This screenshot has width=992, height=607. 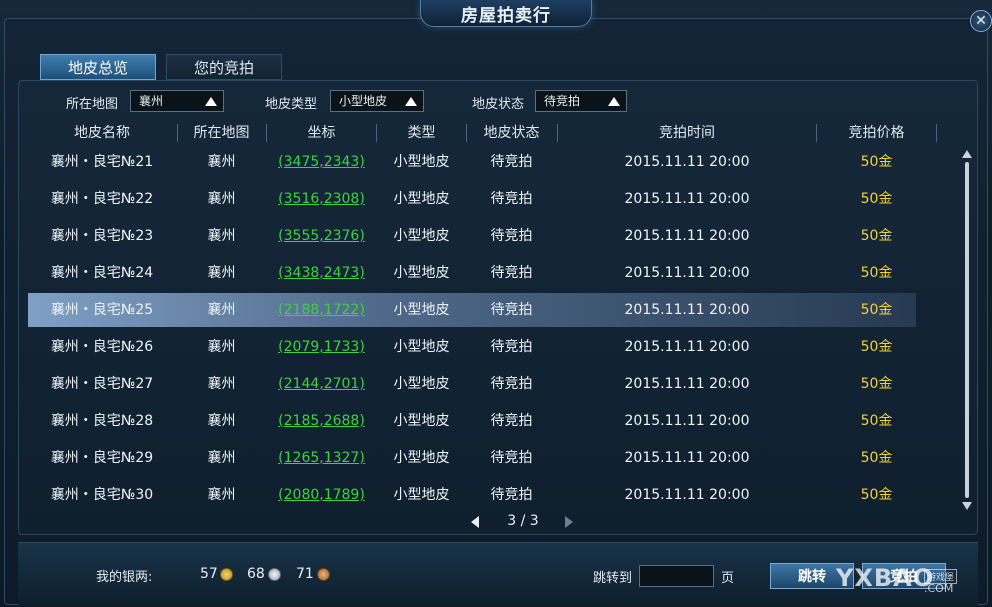 I want to click on land-name-cell: 襄州・良宅№30, so click(x=102, y=495).